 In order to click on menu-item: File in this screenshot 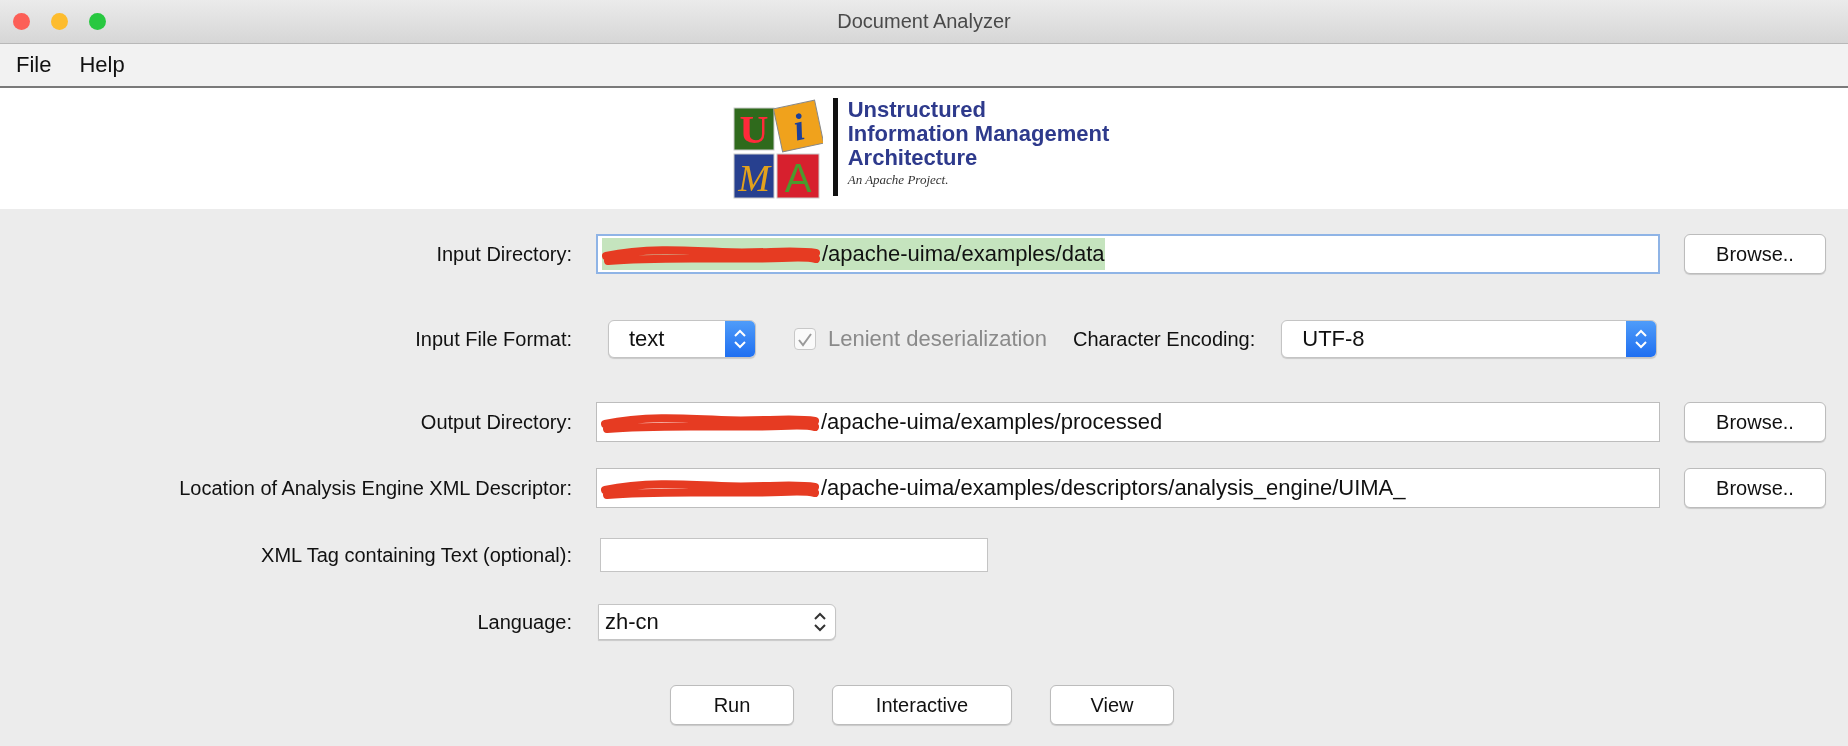, I will do `click(34, 65)`.